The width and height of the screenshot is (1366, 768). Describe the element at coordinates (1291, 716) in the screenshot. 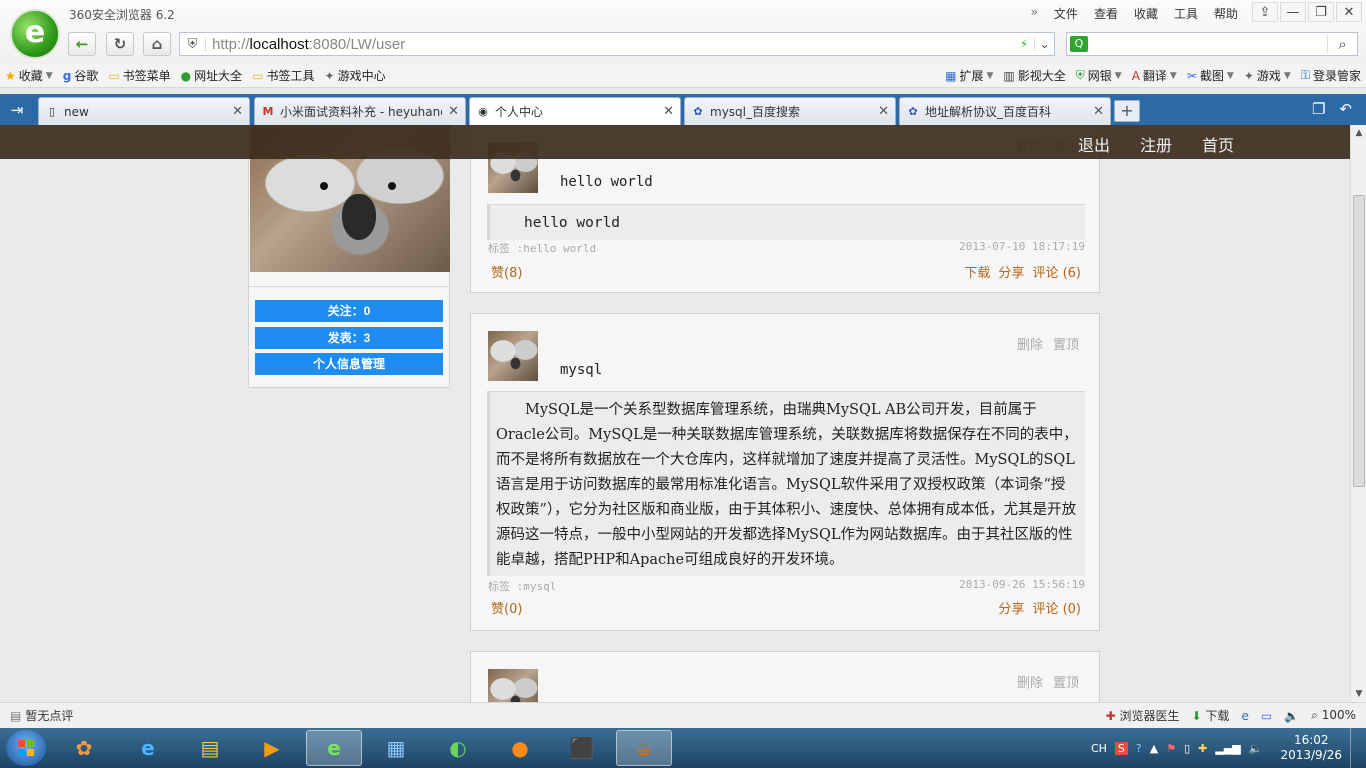

I see `volume-icon: 🔈` at that location.